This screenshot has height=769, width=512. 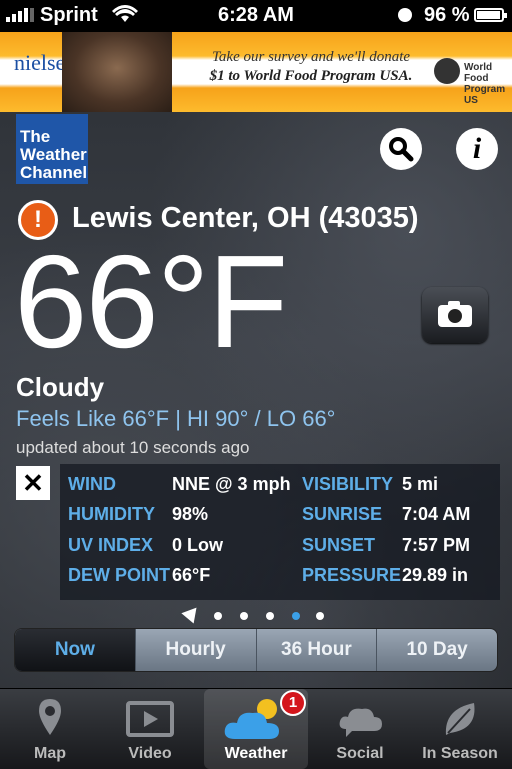 I want to click on details-row: HUMIDITY 98% SUNRISE 7:04 AM, so click(x=280, y=519).